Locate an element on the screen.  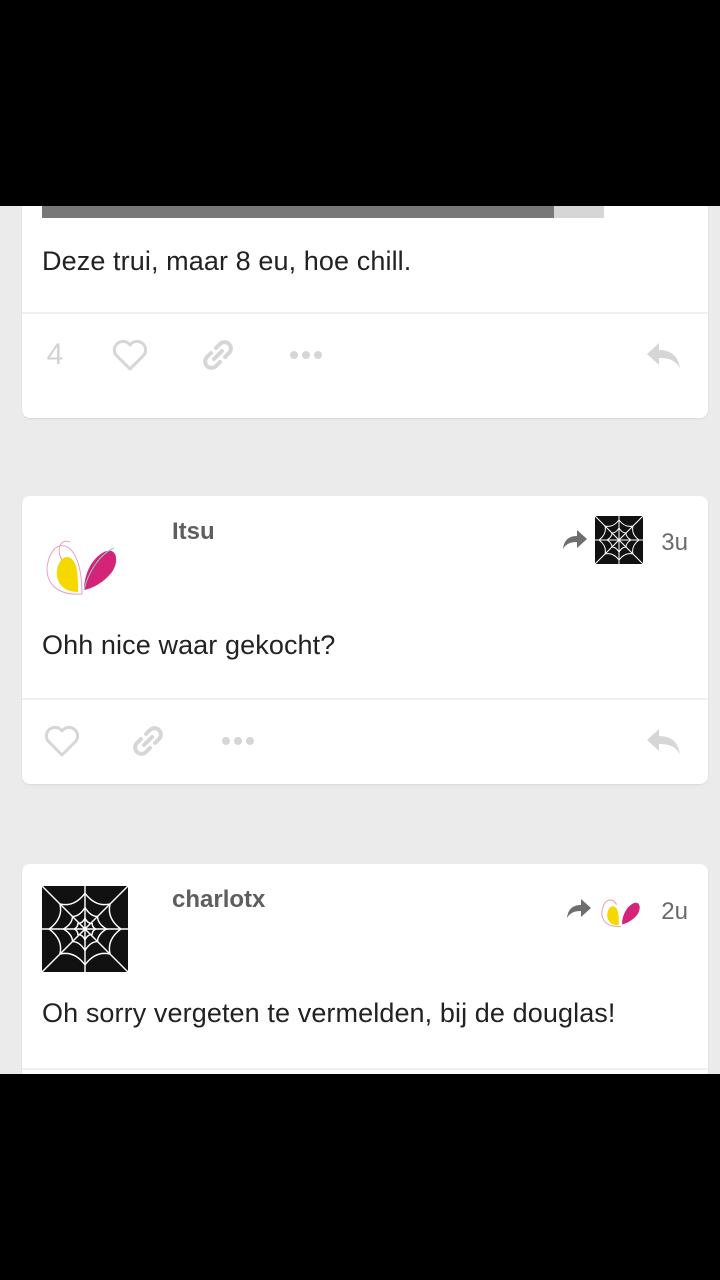
comment-meta: 2u is located at coordinates (626, 911).